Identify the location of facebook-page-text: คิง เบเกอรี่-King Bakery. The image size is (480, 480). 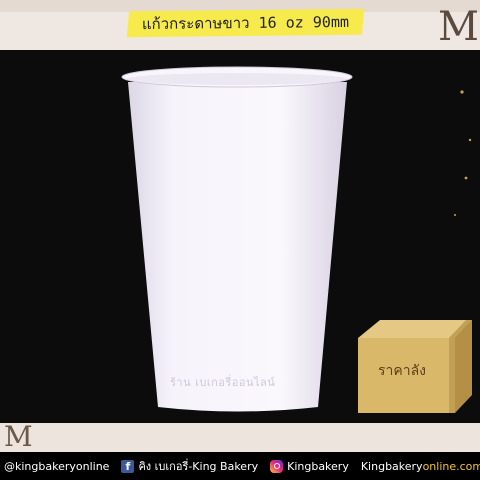
(198, 466).